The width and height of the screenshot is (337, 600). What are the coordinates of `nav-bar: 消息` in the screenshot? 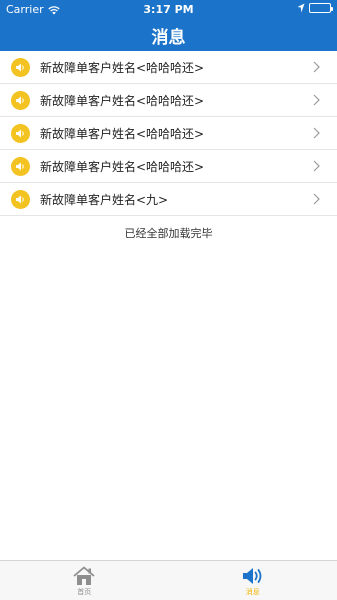 It's located at (168, 35).